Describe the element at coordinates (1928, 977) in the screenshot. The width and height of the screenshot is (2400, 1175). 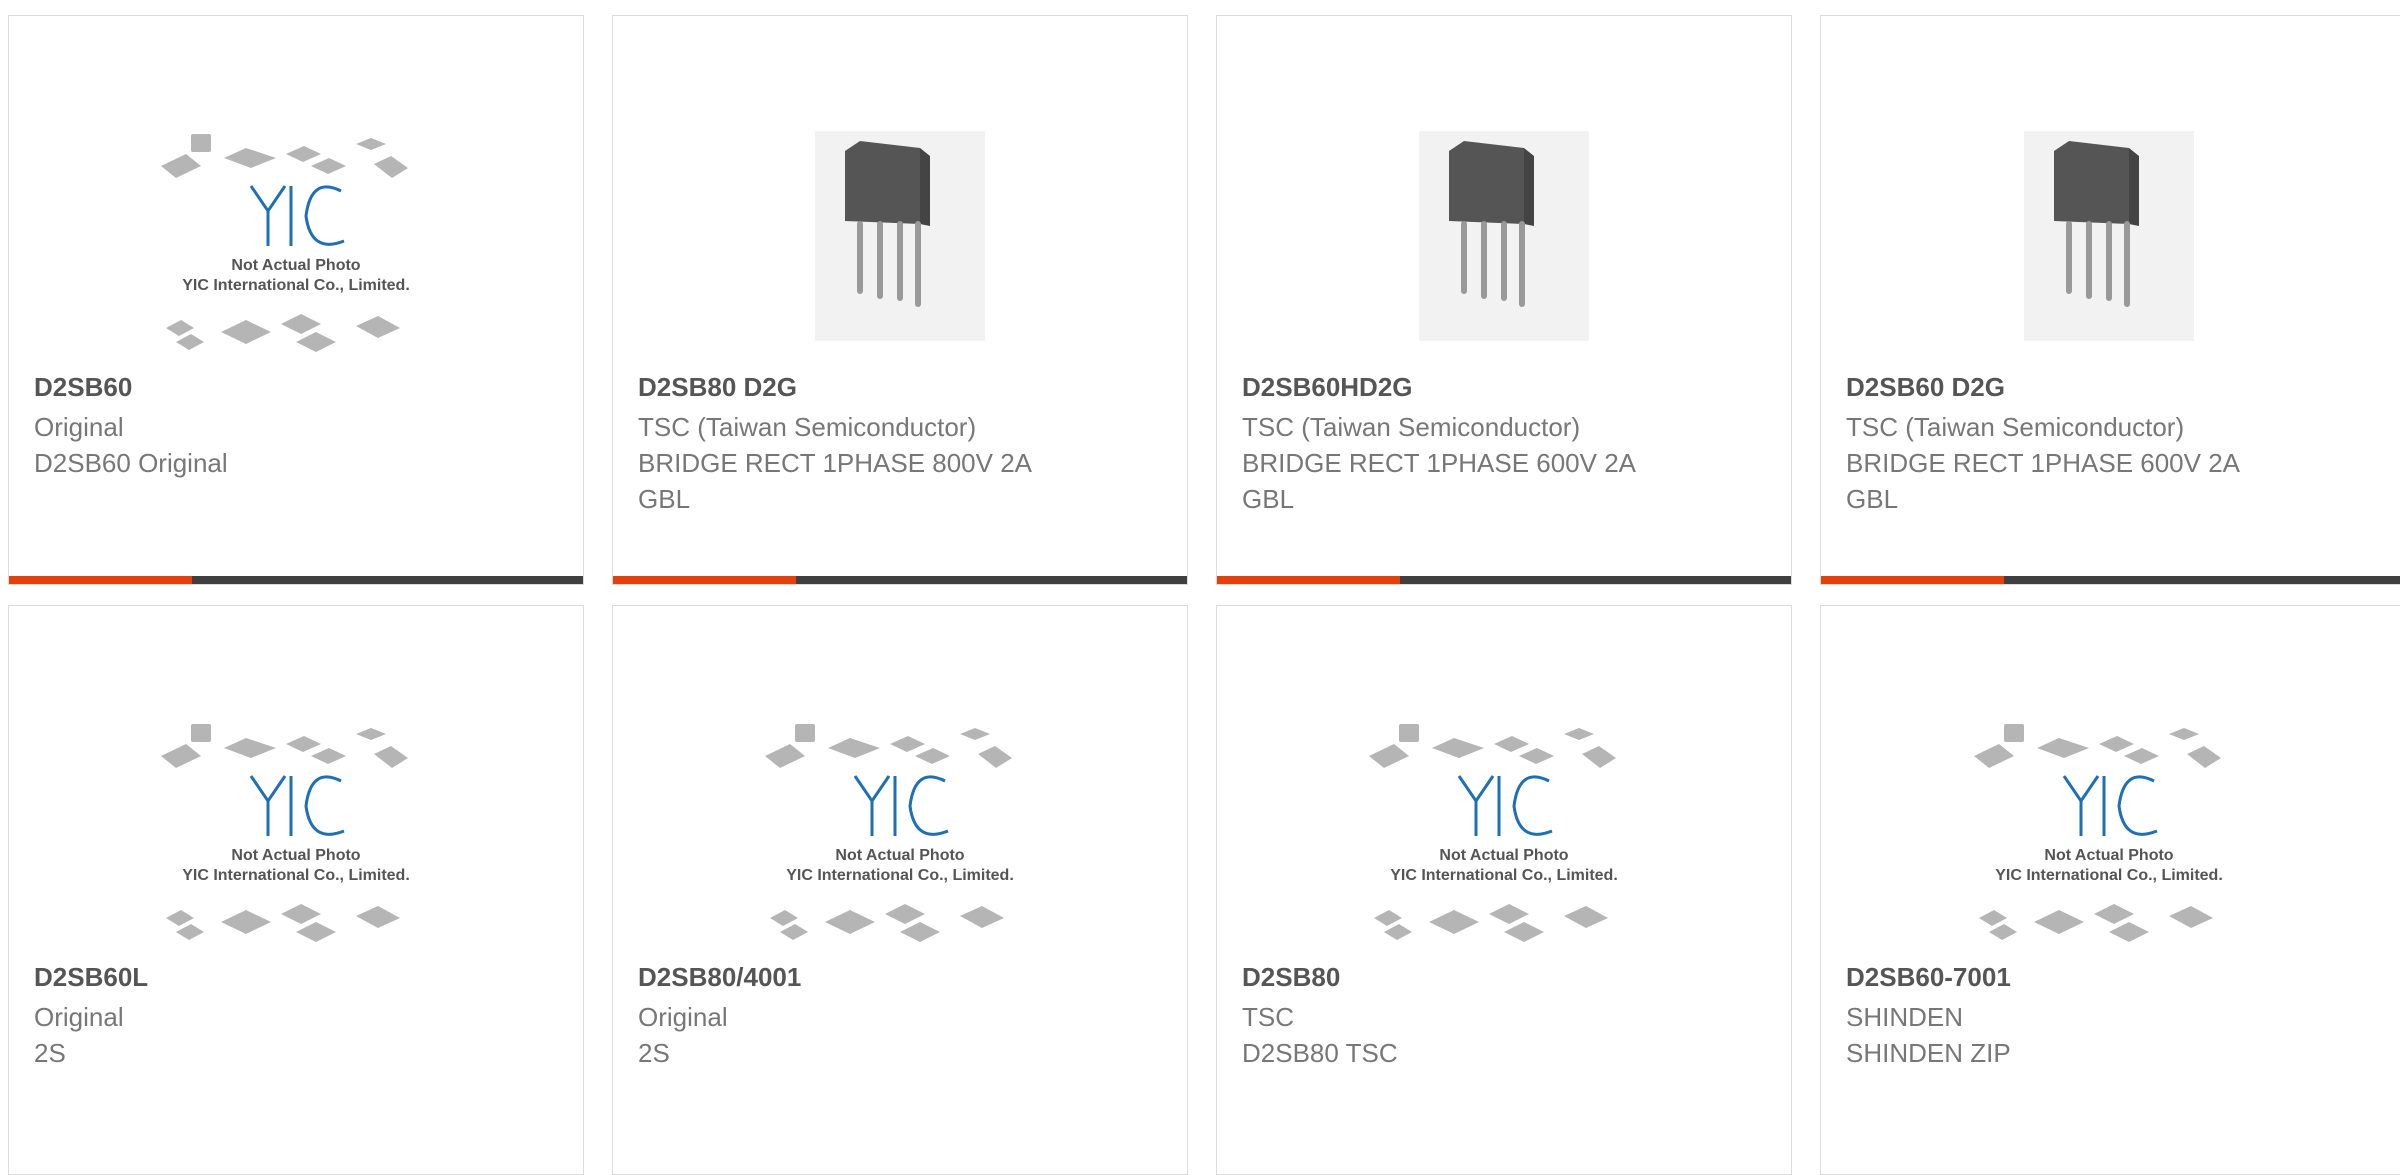
I see `part-number: D2SB60-7001` at that location.